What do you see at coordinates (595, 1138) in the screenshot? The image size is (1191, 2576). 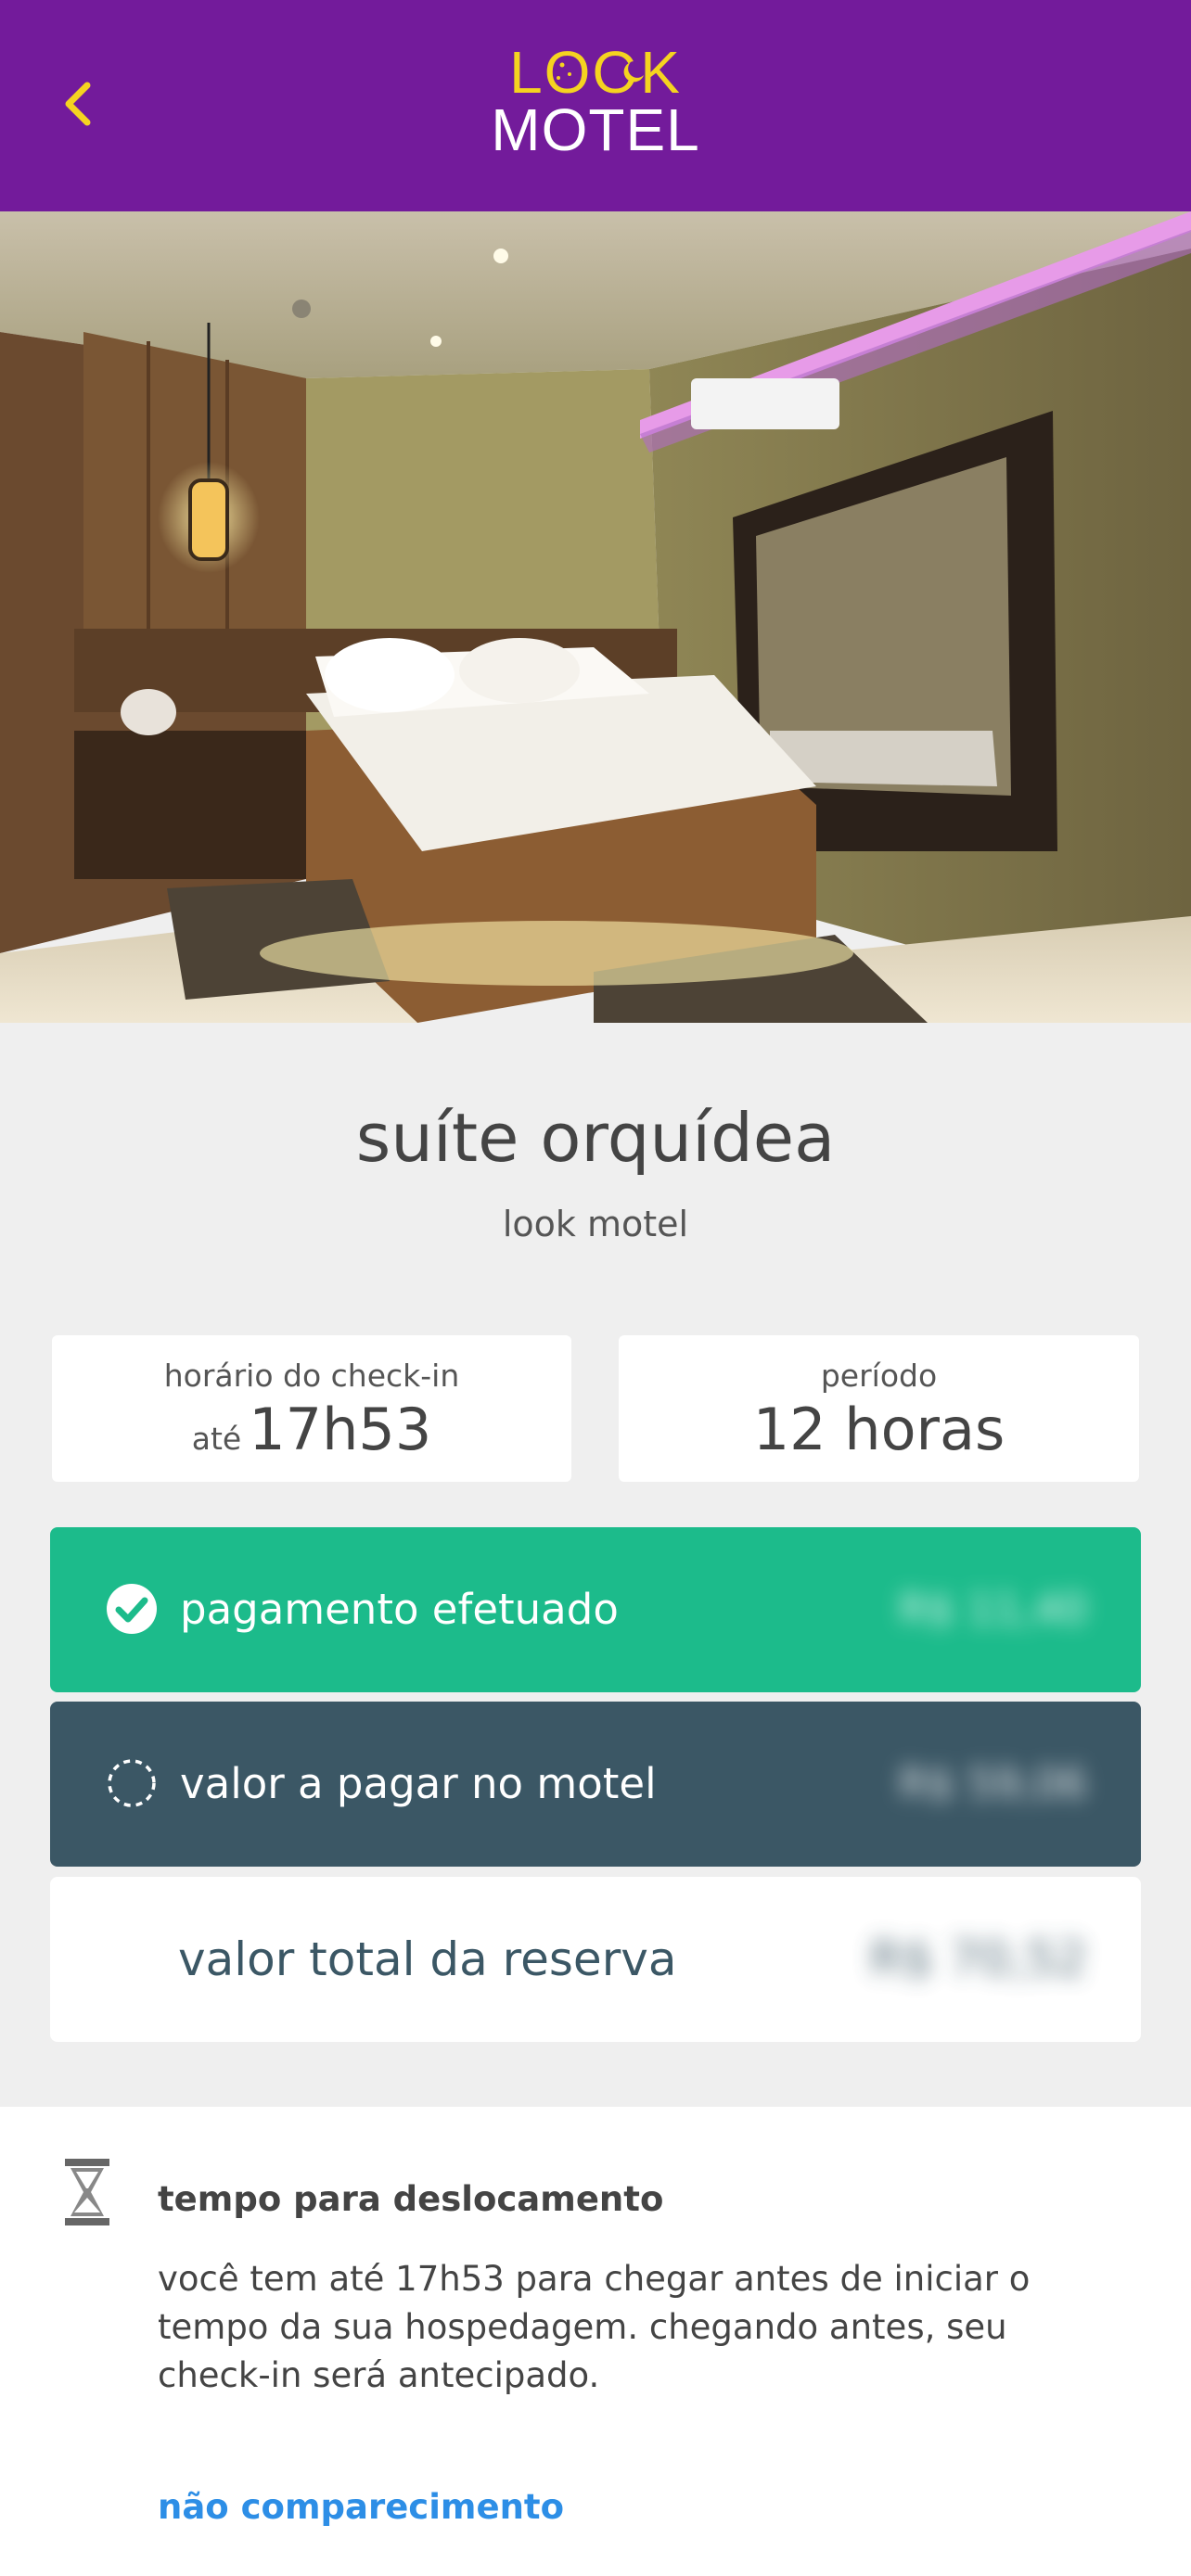 I see `suite-name: suíte orquídea` at bounding box center [595, 1138].